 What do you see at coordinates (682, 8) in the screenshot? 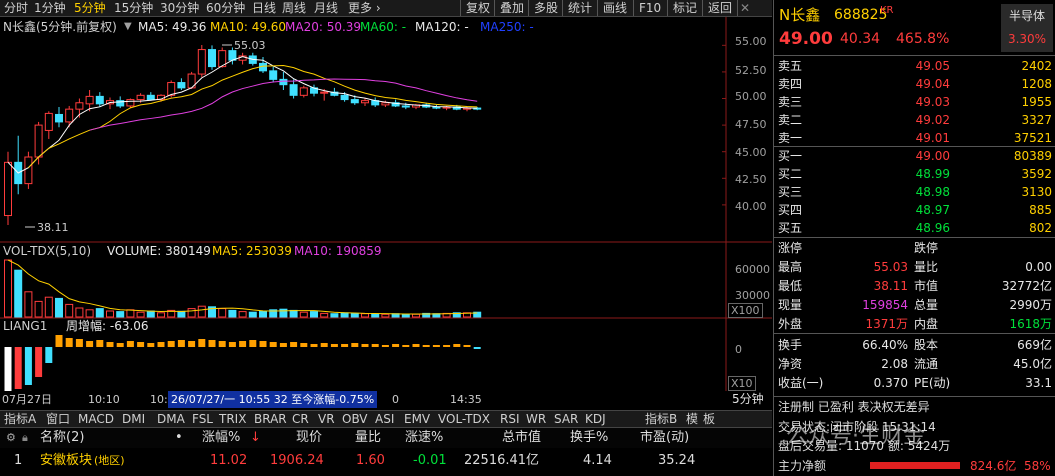
I see `mark-button: 标记` at bounding box center [682, 8].